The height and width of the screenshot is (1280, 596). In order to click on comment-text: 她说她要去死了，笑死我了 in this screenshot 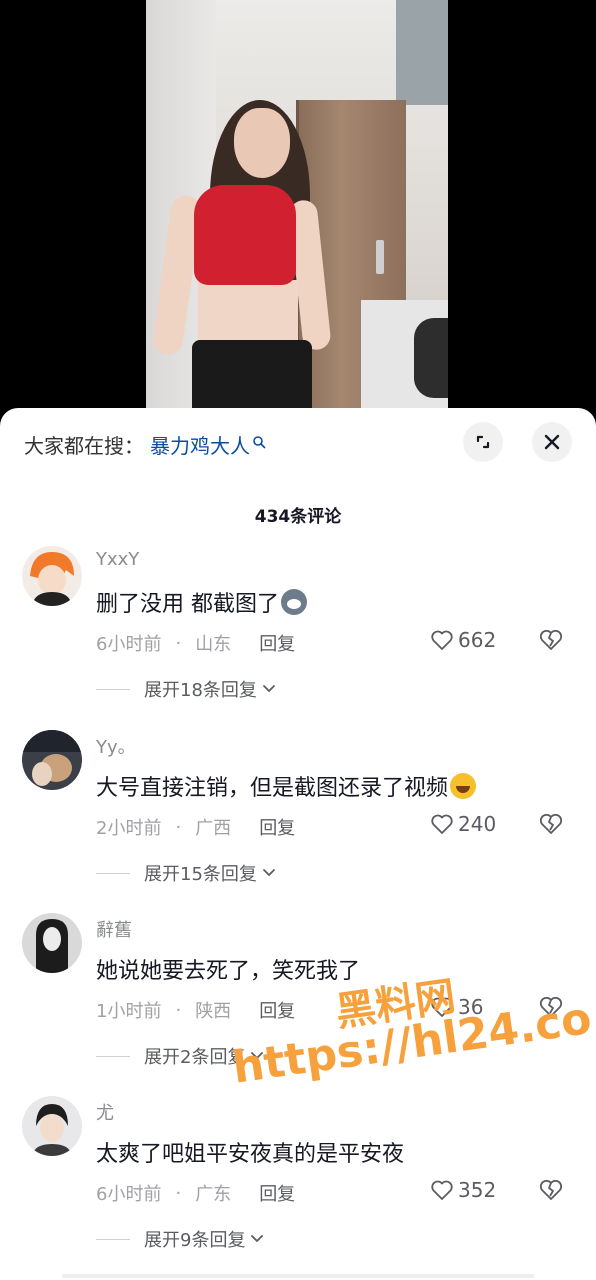, I will do `click(228, 969)`.